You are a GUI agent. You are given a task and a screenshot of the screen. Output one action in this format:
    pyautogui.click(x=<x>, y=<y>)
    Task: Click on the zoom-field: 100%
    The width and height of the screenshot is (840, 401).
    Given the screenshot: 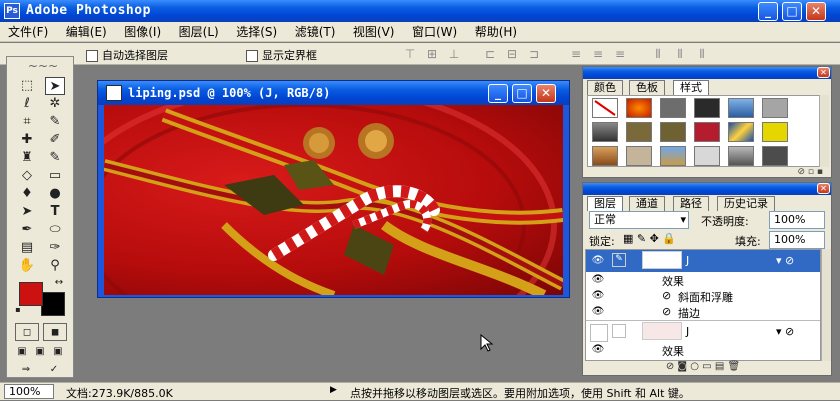 What is the action you would take?
    pyautogui.click(x=29, y=391)
    